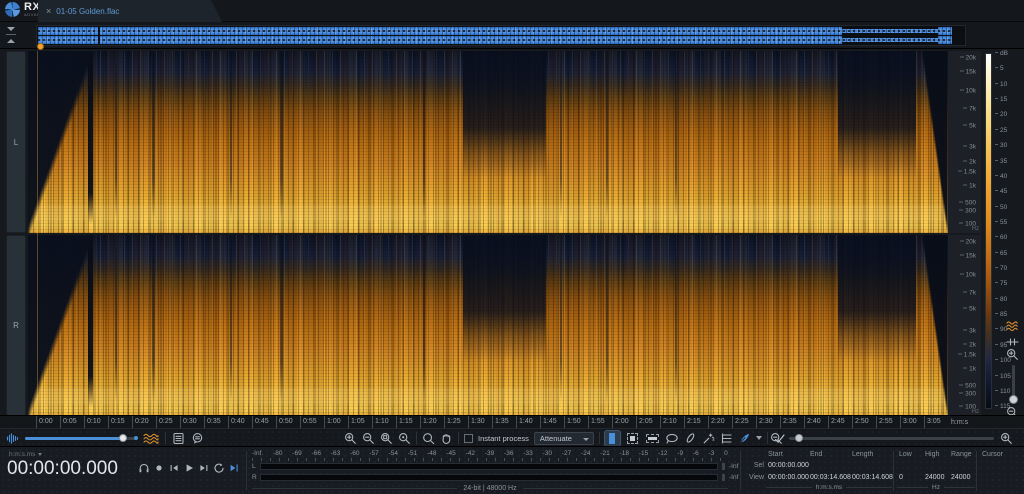 This screenshot has width=1024, height=494. What do you see at coordinates (1006, 438) in the screenshot?
I see `horizontal-zoom-in-icon` at bounding box center [1006, 438].